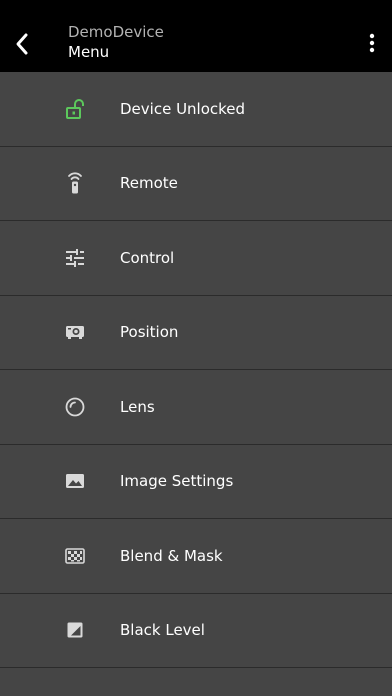  What do you see at coordinates (147, 257) in the screenshot?
I see `menu-item-label: Control` at bounding box center [147, 257].